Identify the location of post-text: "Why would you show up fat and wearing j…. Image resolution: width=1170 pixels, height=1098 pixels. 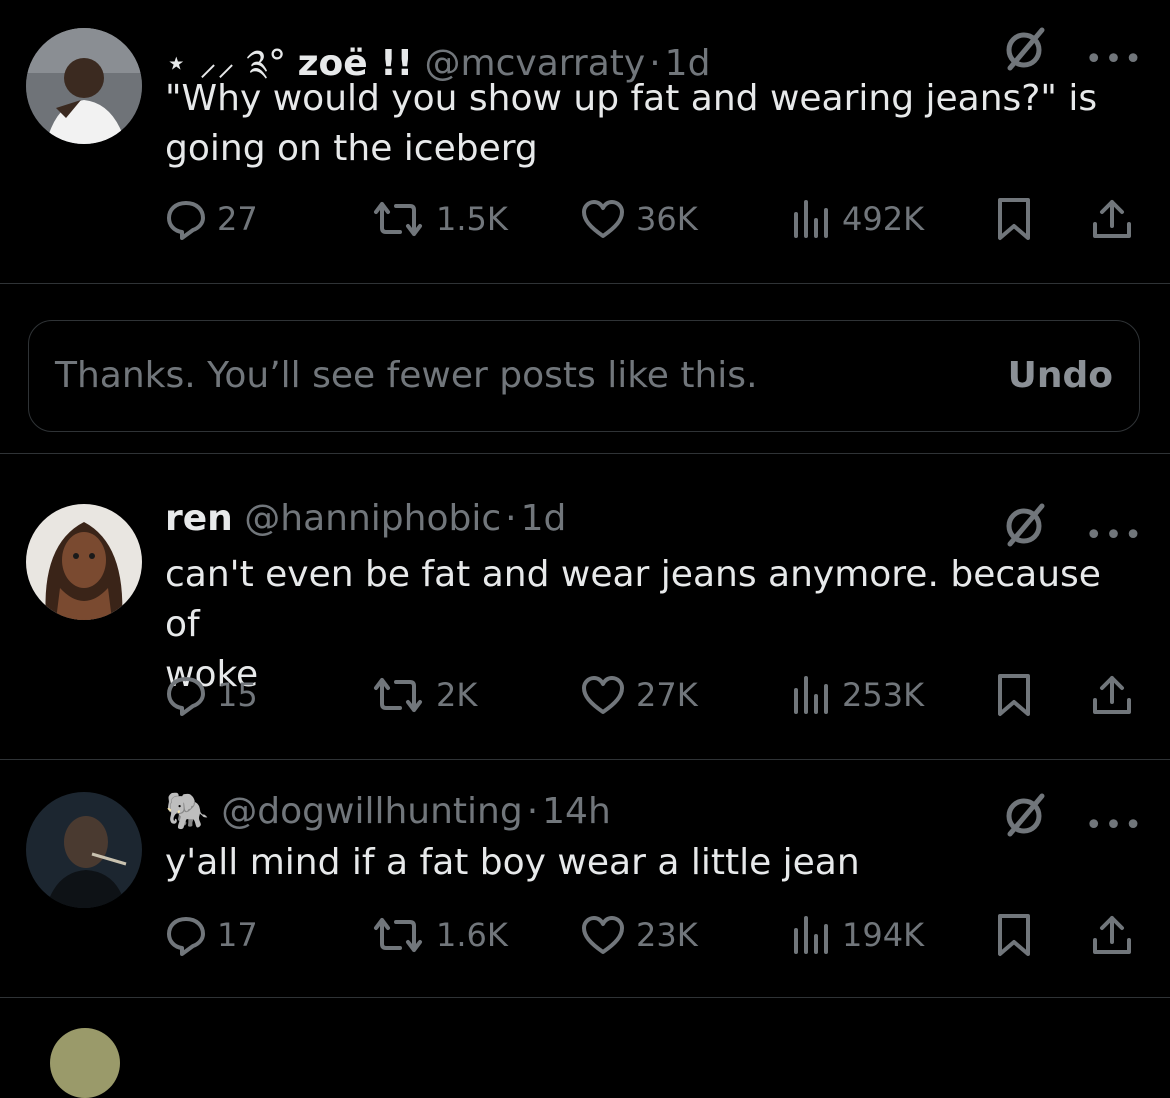
(631, 123).